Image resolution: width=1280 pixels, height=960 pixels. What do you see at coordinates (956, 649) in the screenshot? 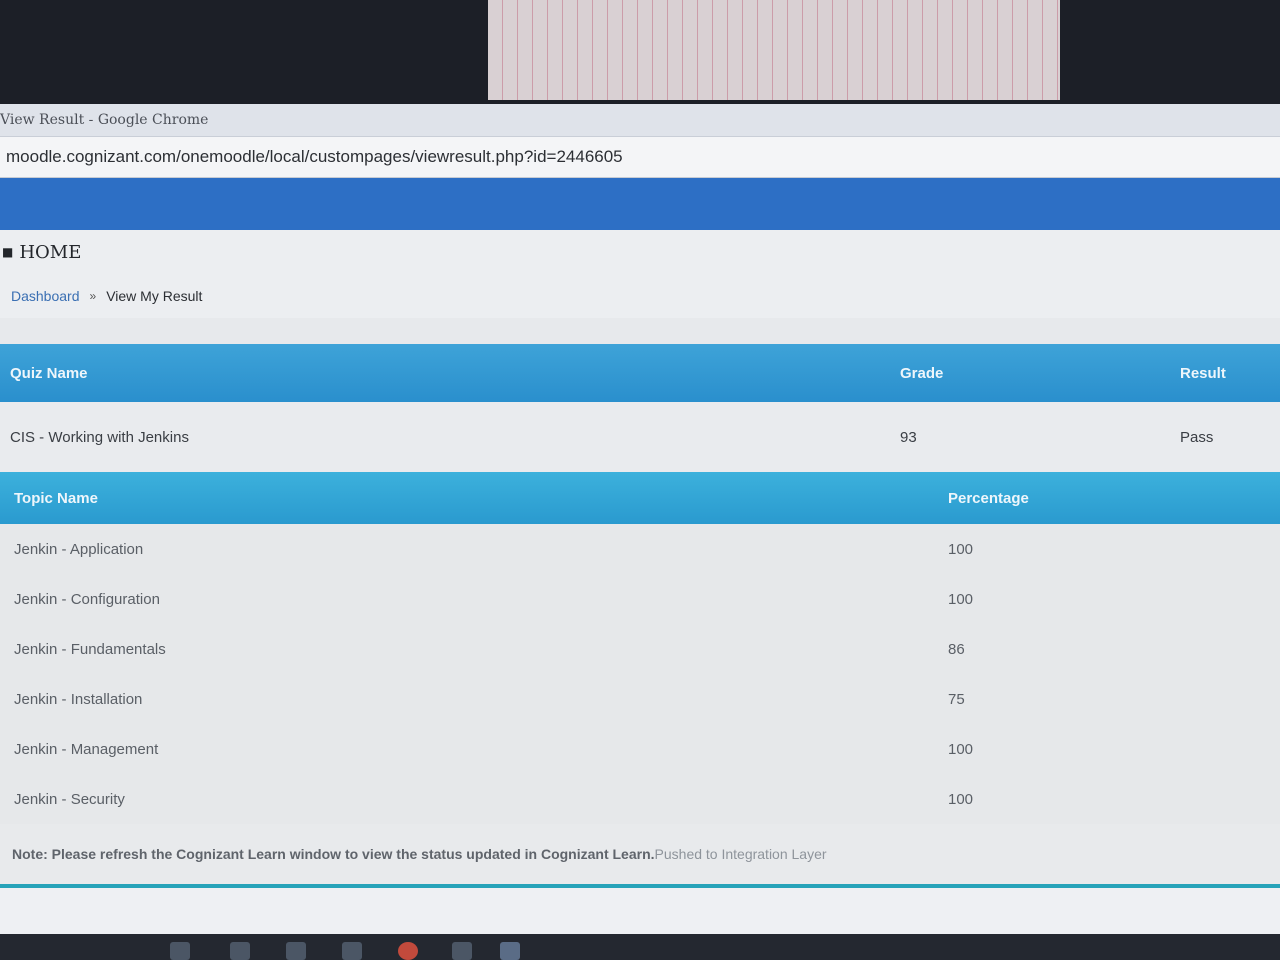
I see `percentage-cell: 86` at bounding box center [956, 649].